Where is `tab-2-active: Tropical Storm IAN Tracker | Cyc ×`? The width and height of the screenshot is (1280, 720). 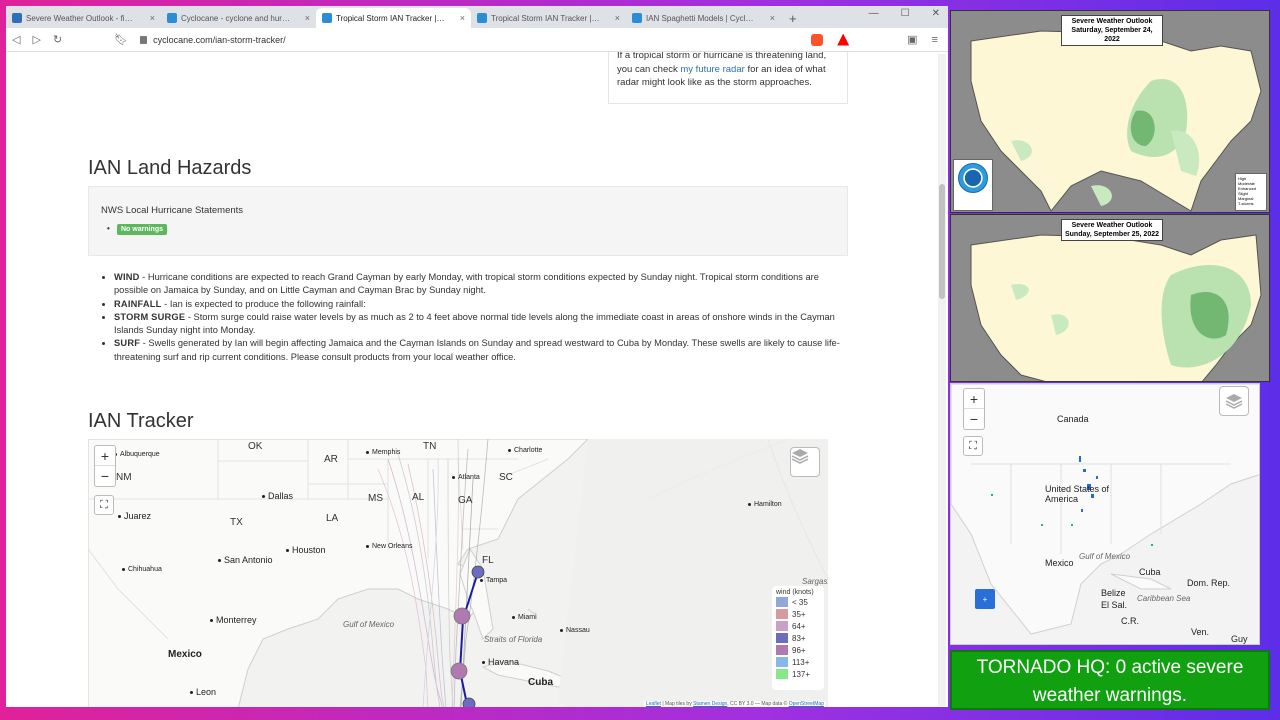
tab-2-active: Tropical Storm IAN Tracker | Cyc × is located at coordinates (393, 18).